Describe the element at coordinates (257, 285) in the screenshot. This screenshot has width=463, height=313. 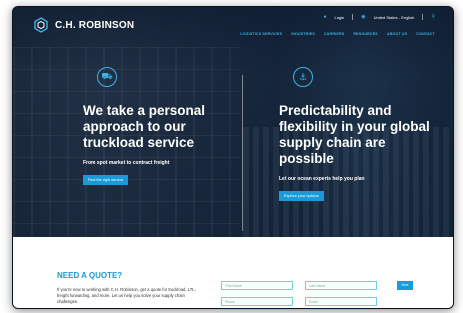
I see `first-name-field: First Name` at that location.